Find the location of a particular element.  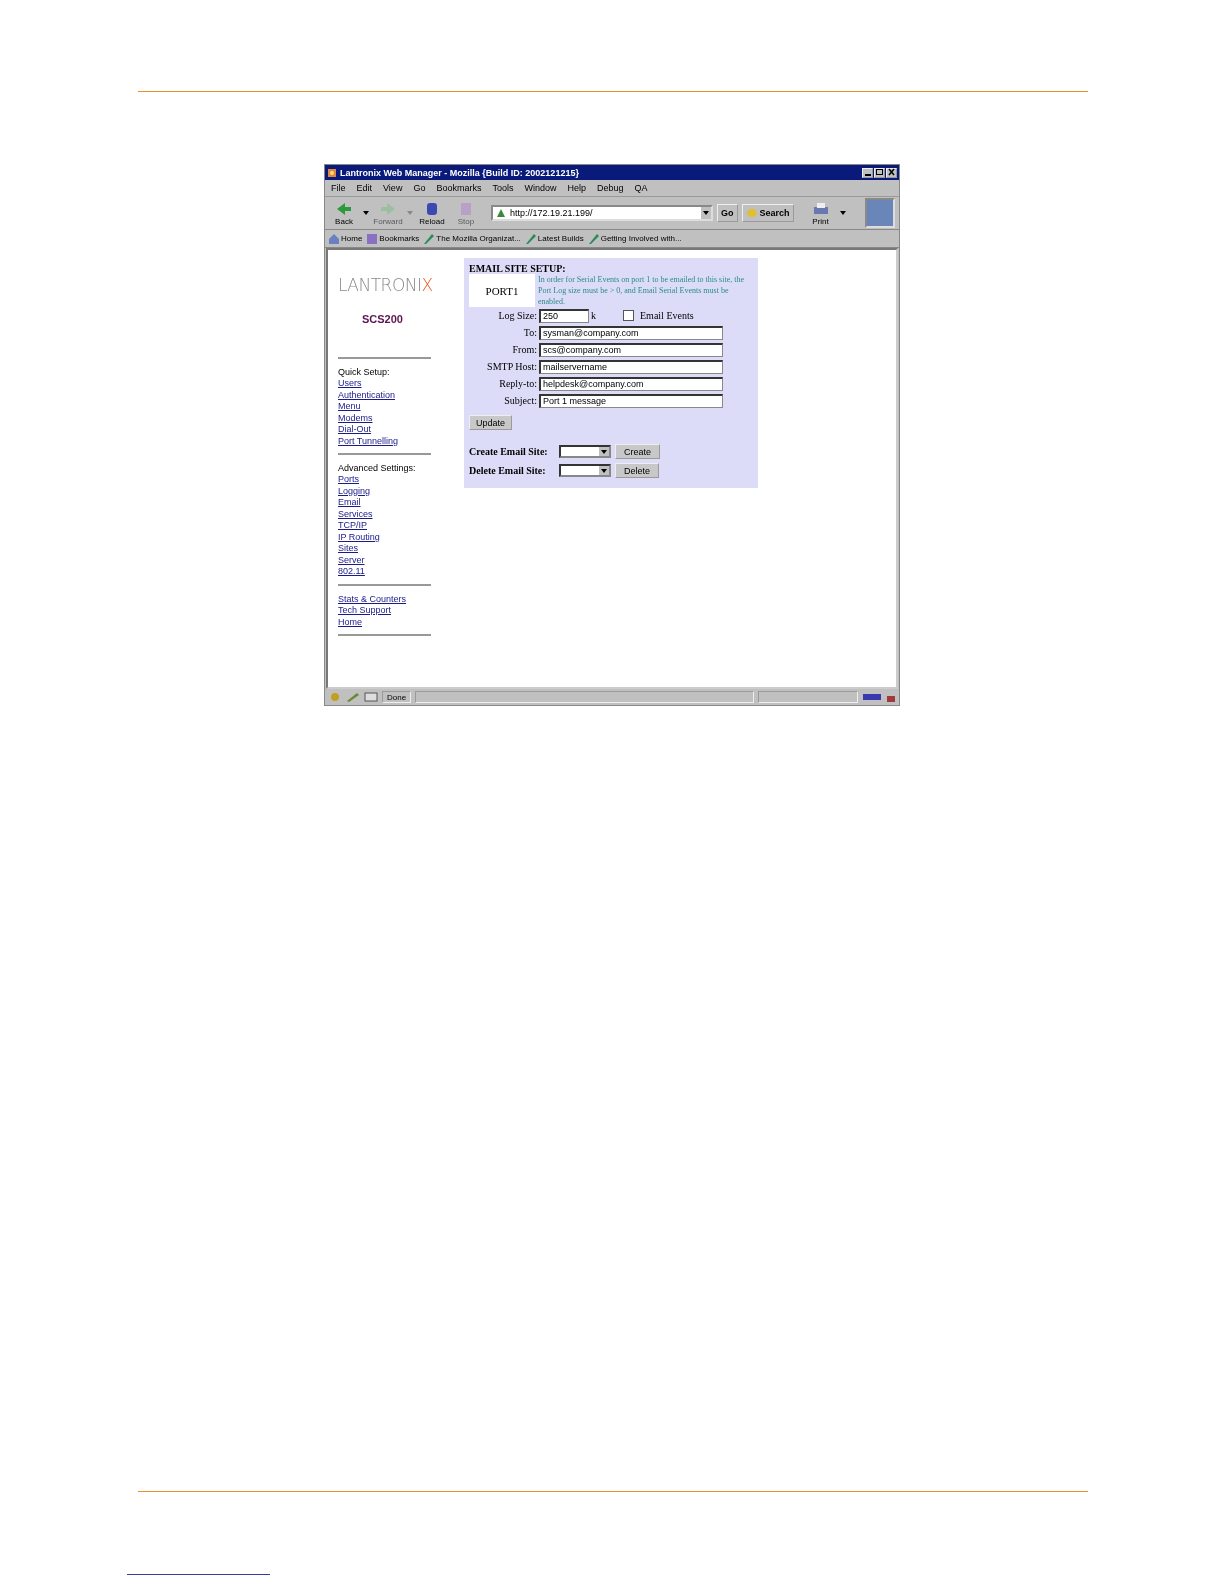

menu-item: Go is located at coordinates (419, 188).